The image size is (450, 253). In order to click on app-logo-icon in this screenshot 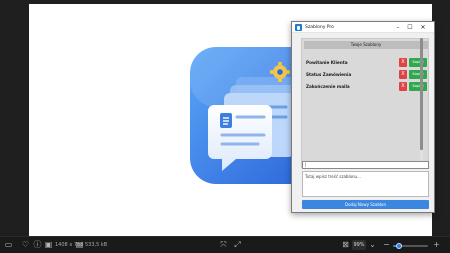, I will do `click(298, 27)`.